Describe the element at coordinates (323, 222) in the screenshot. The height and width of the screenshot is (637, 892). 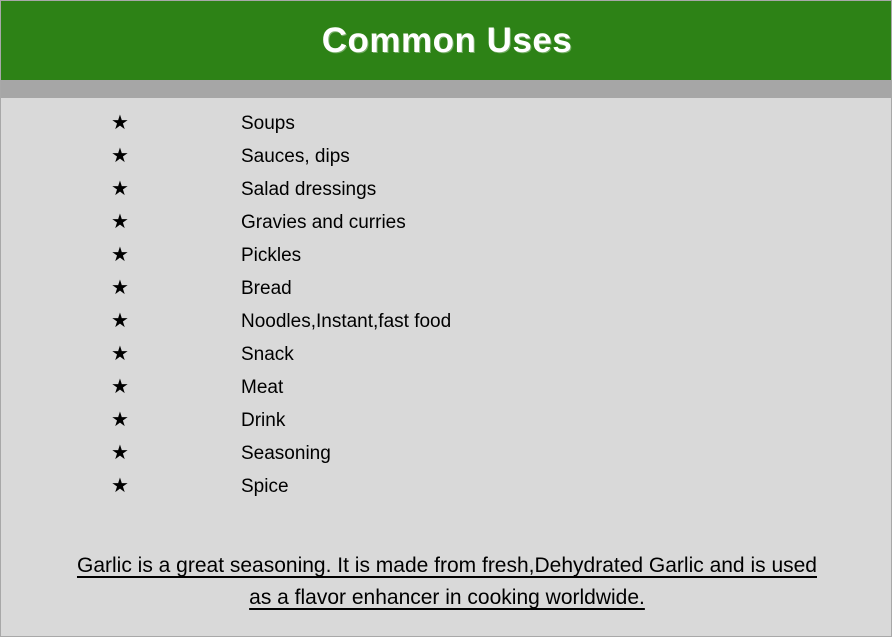
I see `list-item-label: Gravies and curries` at that location.